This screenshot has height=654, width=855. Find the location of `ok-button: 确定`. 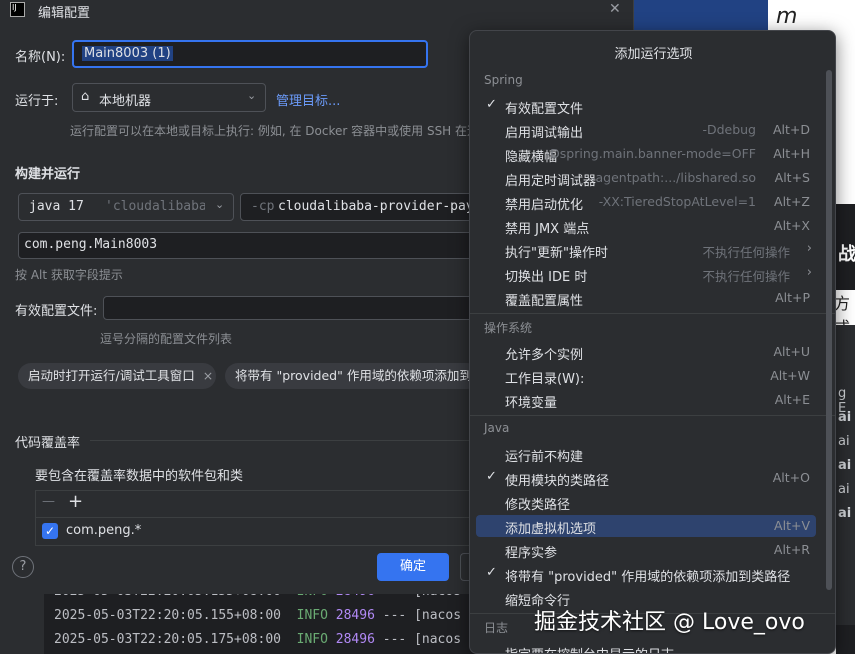

ok-button: 确定 is located at coordinates (413, 567).